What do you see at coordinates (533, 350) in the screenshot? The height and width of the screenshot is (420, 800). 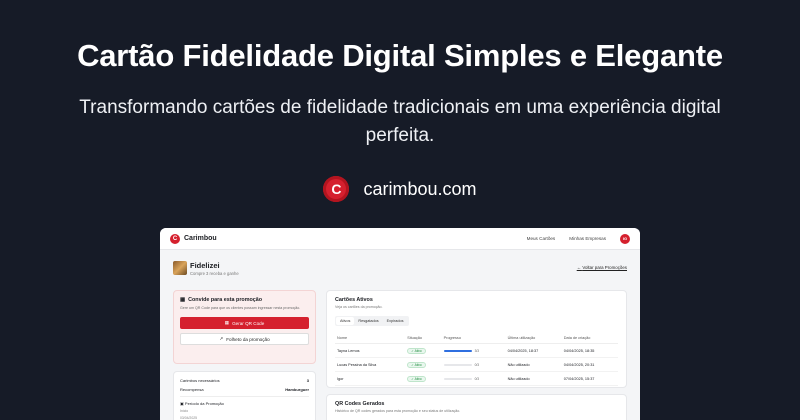 I see `row-last-used: 04/04/2025, 18:37` at bounding box center [533, 350].